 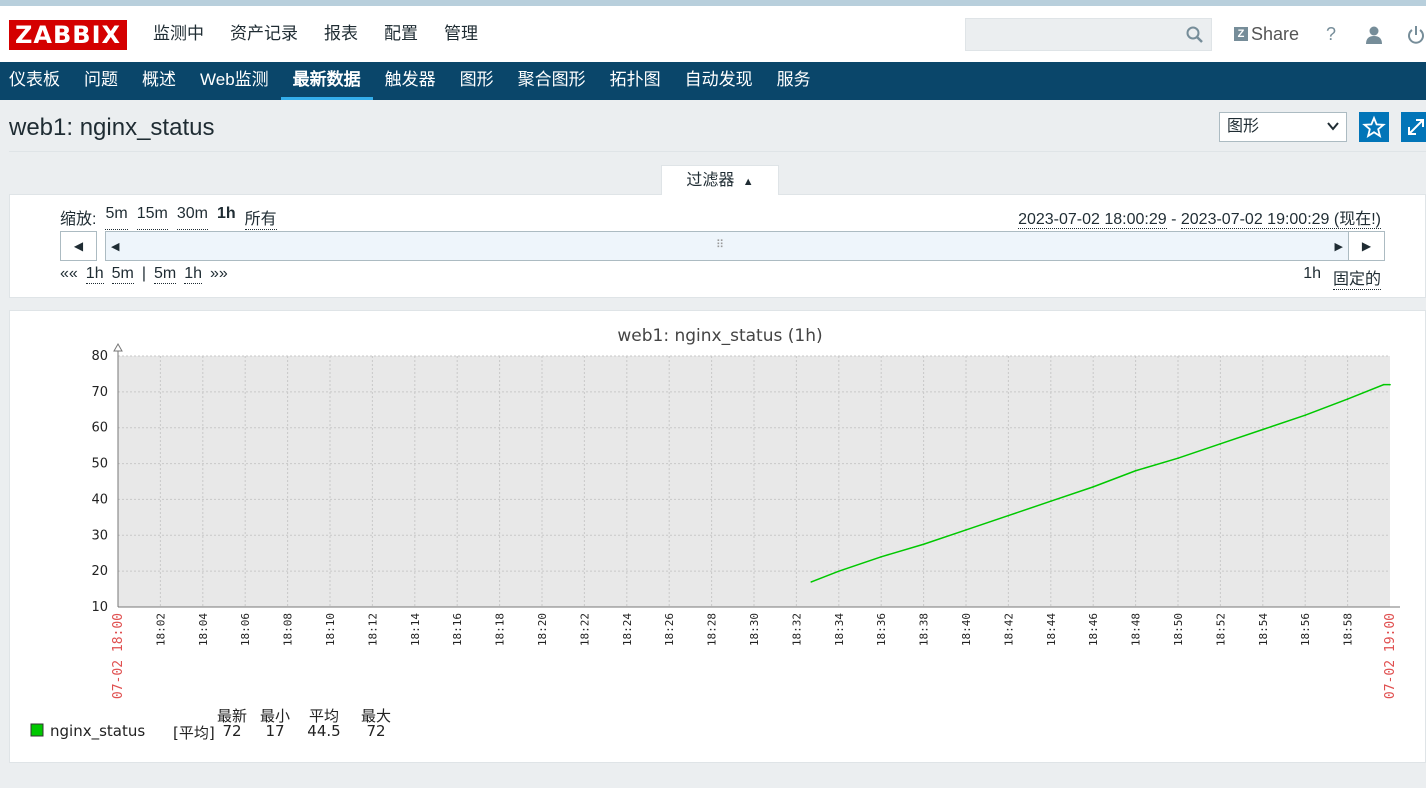 What do you see at coordinates (1374, 35) in the screenshot?
I see `user-profile-icon` at bounding box center [1374, 35].